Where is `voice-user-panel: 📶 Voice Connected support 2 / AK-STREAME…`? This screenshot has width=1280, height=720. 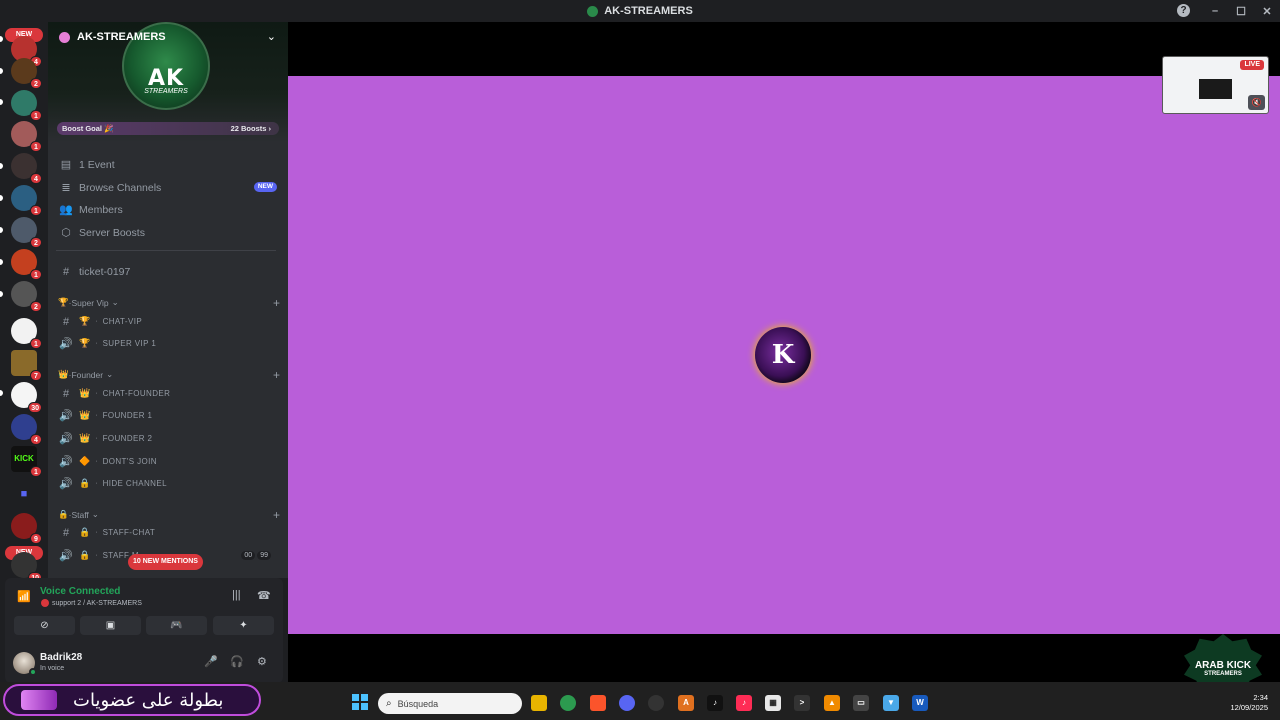 voice-user-panel: 📶 Voice Connected support 2 / AK-STREAME… is located at coordinates (144, 630).